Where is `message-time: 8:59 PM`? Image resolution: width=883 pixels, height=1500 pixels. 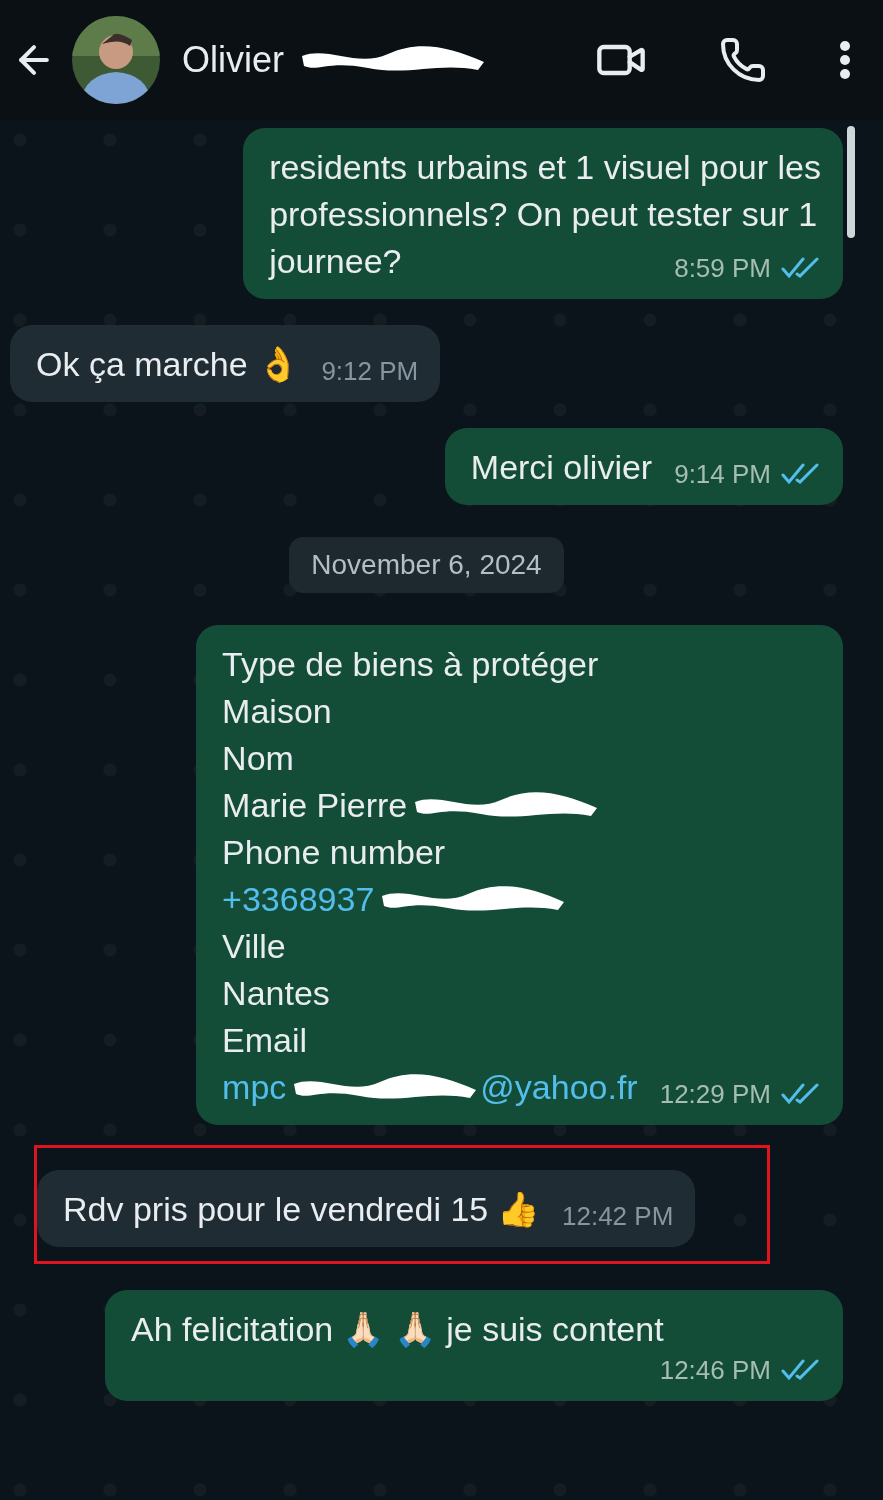
message-time: 8:59 PM is located at coordinates (722, 268).